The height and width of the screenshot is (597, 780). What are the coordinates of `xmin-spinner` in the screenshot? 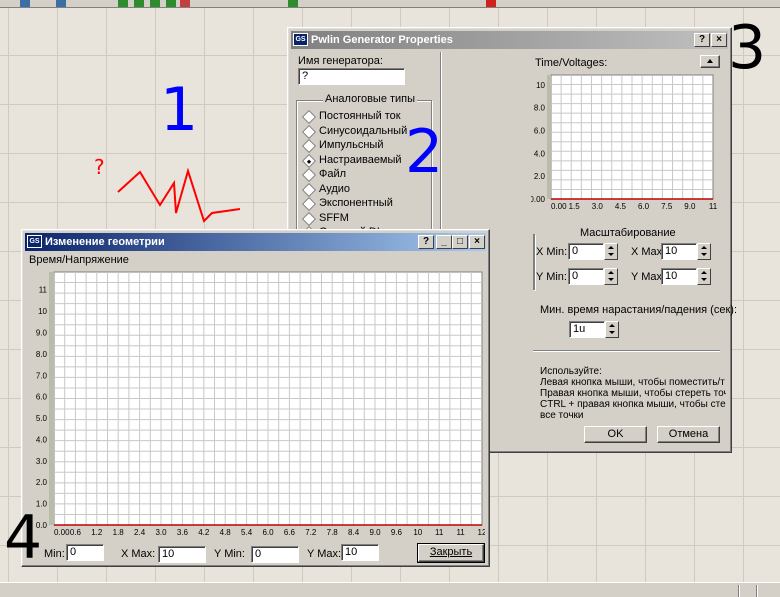 It's located at (611, 251).